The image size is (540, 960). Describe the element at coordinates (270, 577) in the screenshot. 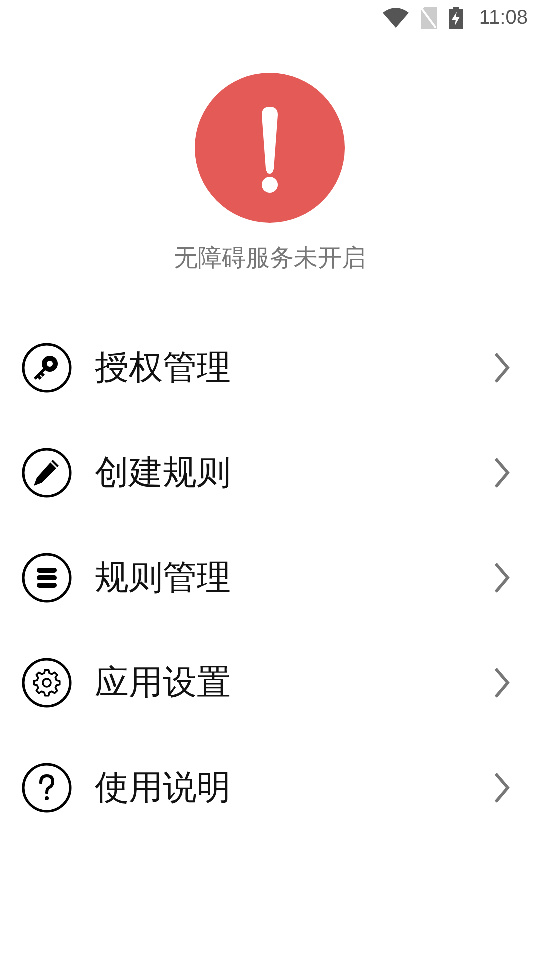

I see `menu-item: 规则管理` at that location.